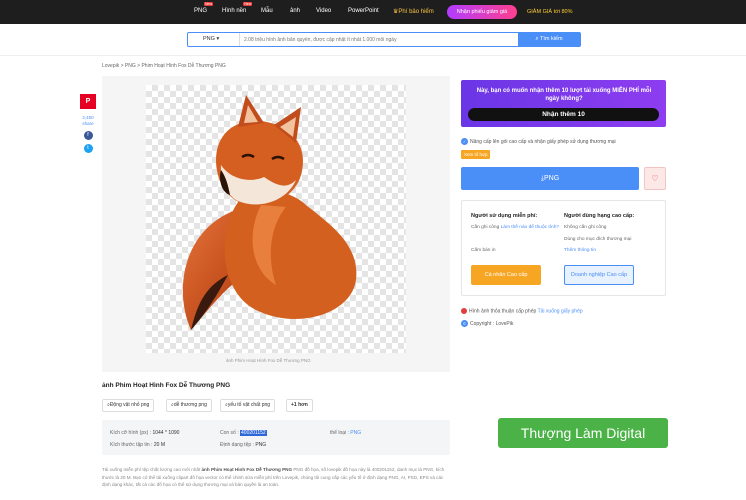 The width and height of the screenshot is (746, 500). I want to click on tag-chip: ⌕yếu tố vật chất png, so click(248, 405).